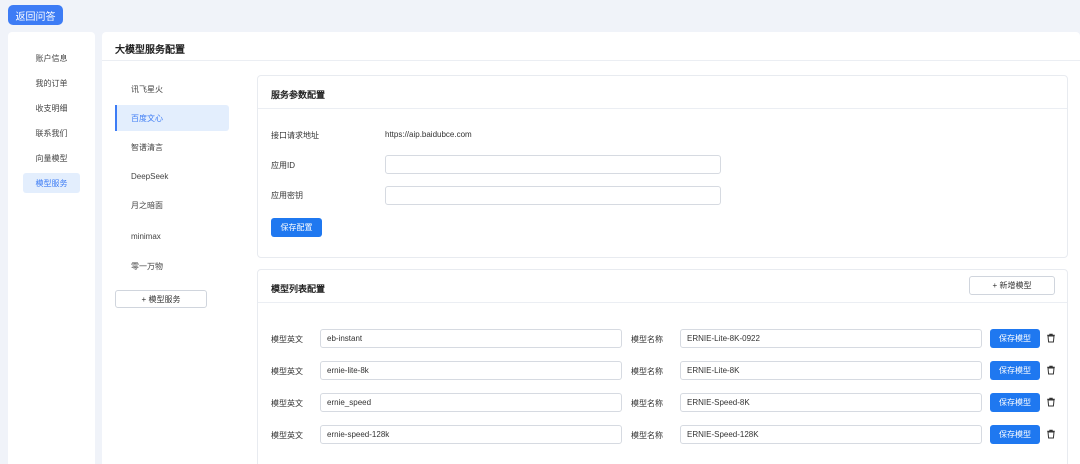  I want to click on model-en-input: ernie-lite-8k, so click(471, 370).